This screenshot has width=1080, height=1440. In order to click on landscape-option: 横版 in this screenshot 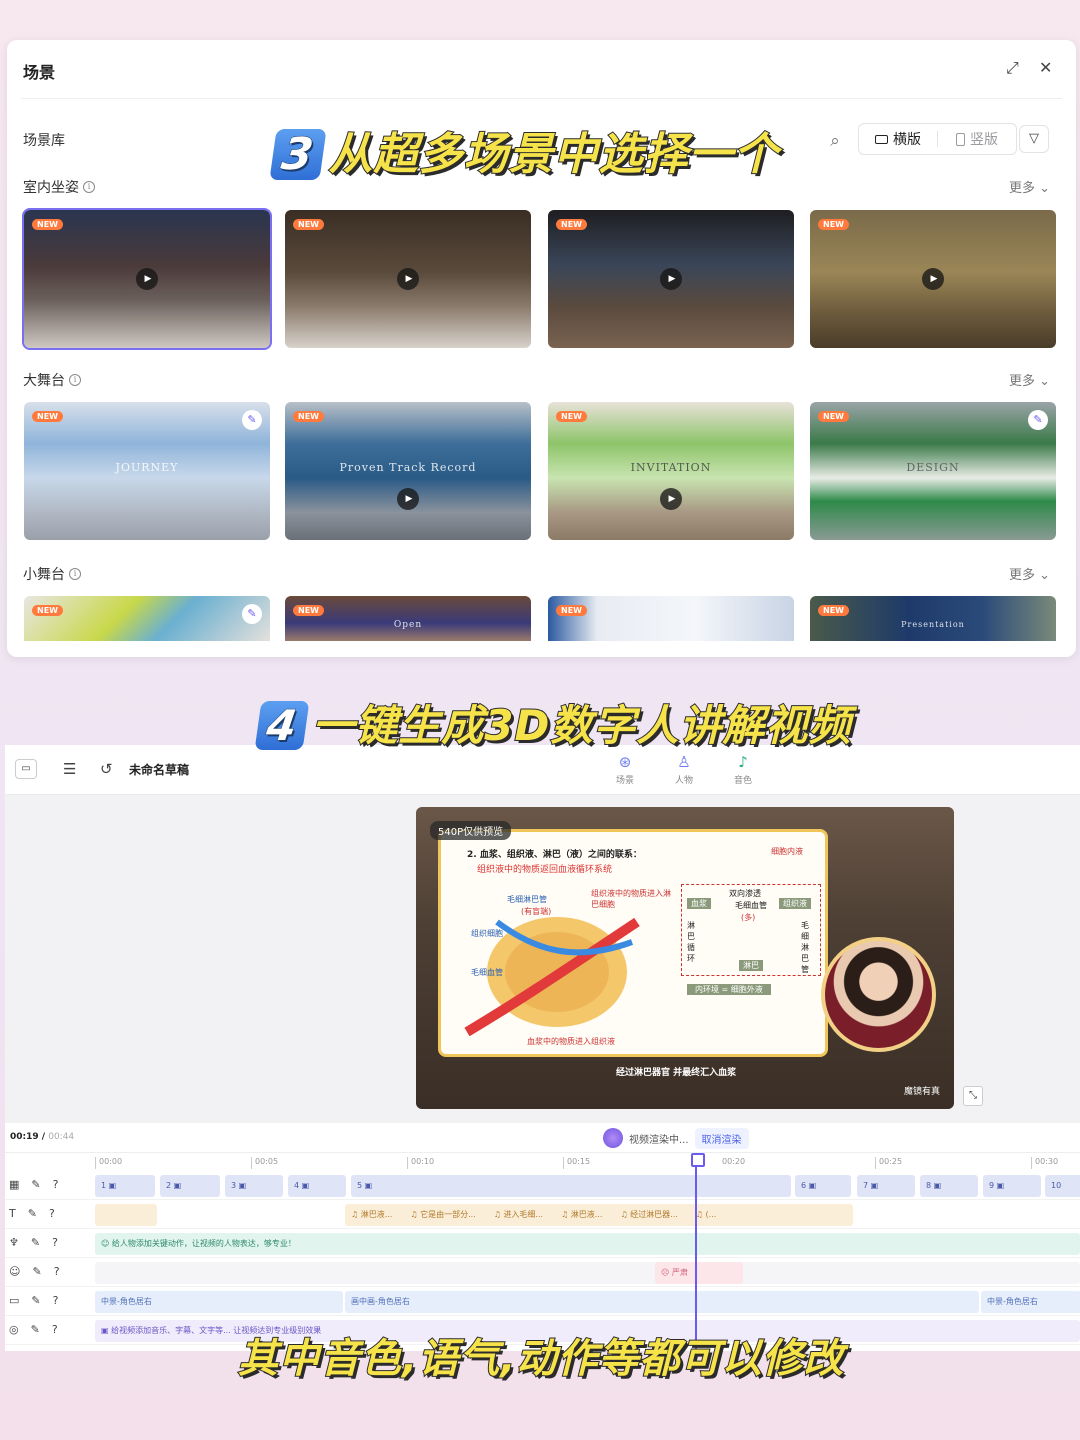, I will do `click(898, 139)`.